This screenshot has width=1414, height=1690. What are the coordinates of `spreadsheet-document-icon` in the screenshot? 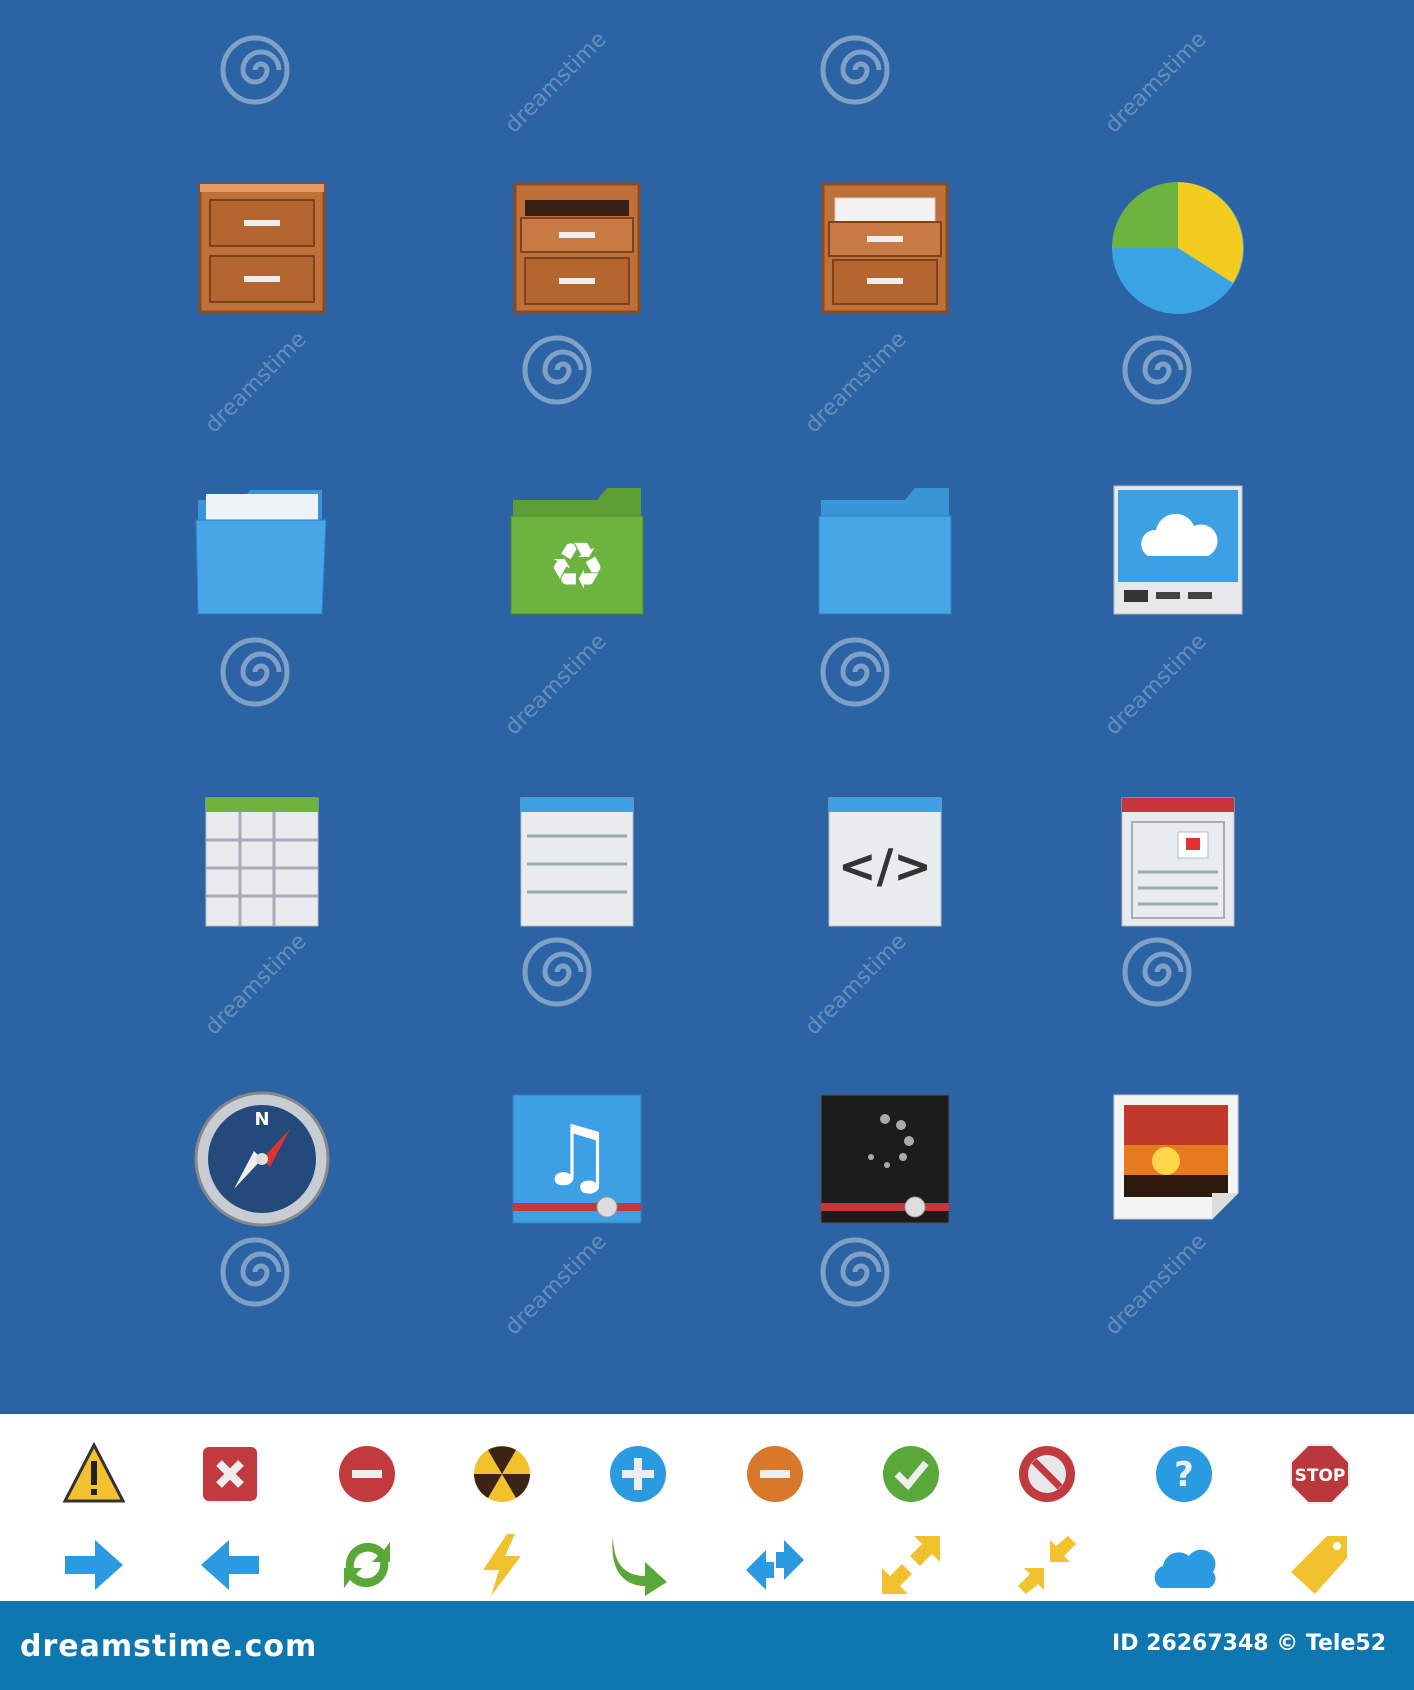 It's located at (262, 862).